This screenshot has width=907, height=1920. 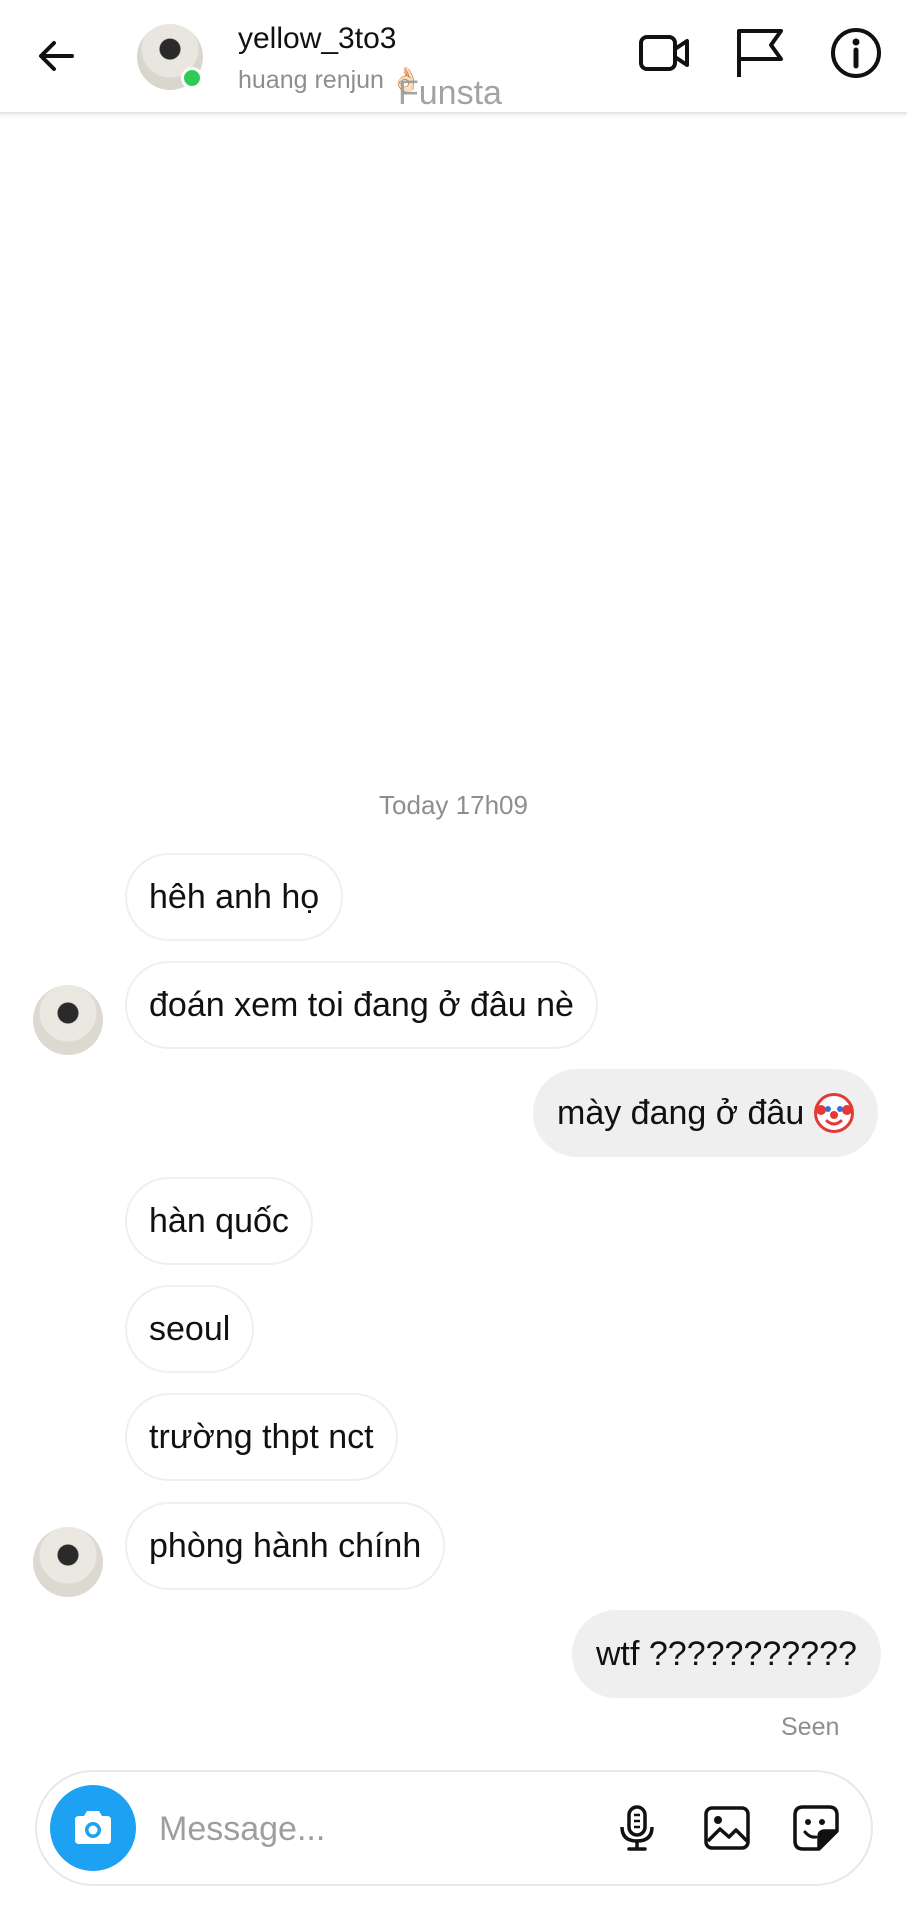 I want to click on back-arrow-icon, so click(x=56, y=56).